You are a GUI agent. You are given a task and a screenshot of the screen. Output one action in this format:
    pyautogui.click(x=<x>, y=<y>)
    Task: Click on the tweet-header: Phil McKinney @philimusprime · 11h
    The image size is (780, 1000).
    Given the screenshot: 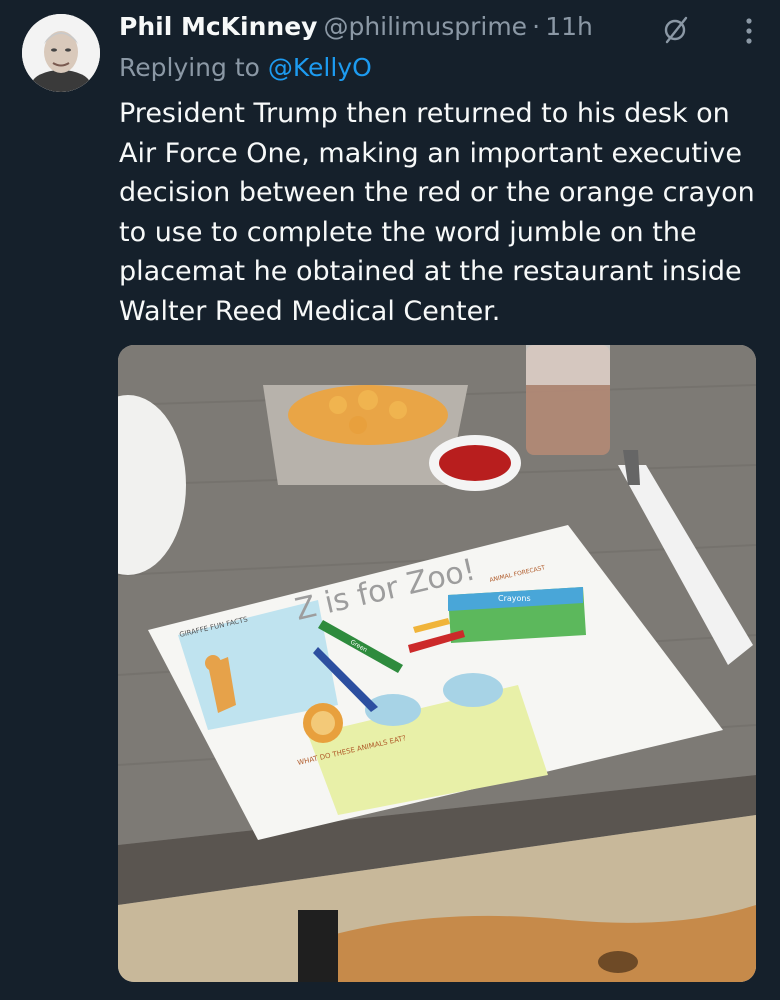 What is the action you would take?
    pyautogui.click(x=439, y=30)
    